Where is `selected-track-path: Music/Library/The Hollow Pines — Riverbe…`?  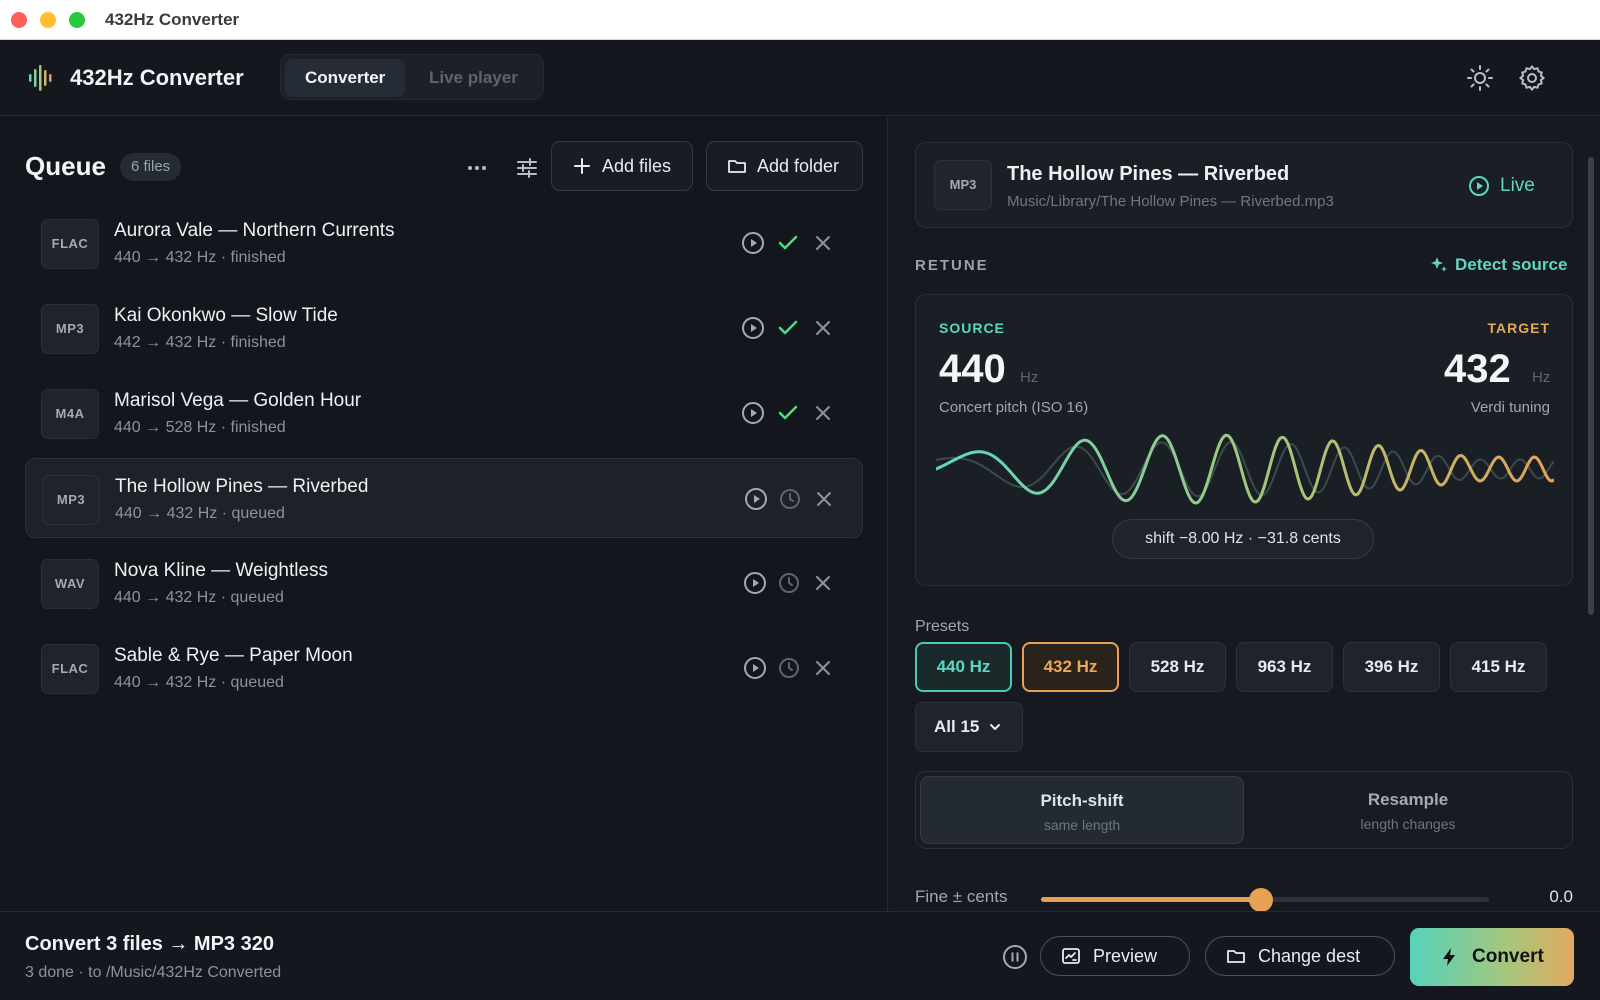 selected-track-path: Music/Library/The Hollow Pines — Riverbe… is located at coordinates (1170, 201).